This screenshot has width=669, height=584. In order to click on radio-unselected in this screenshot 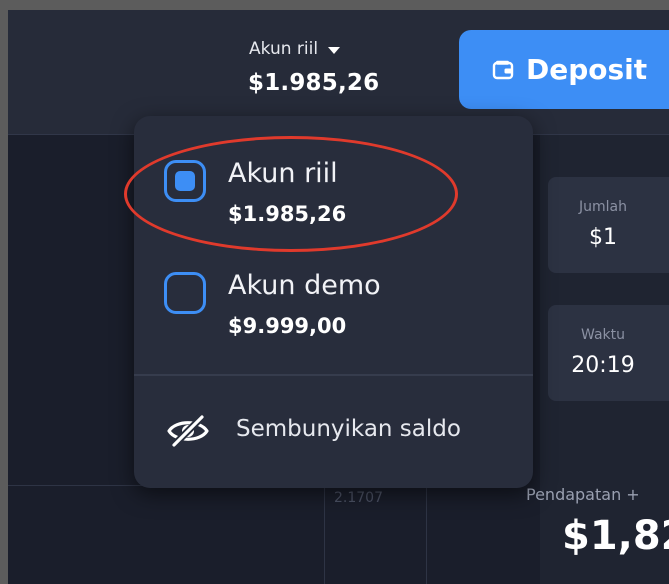, I will do `click(185, 293)`.